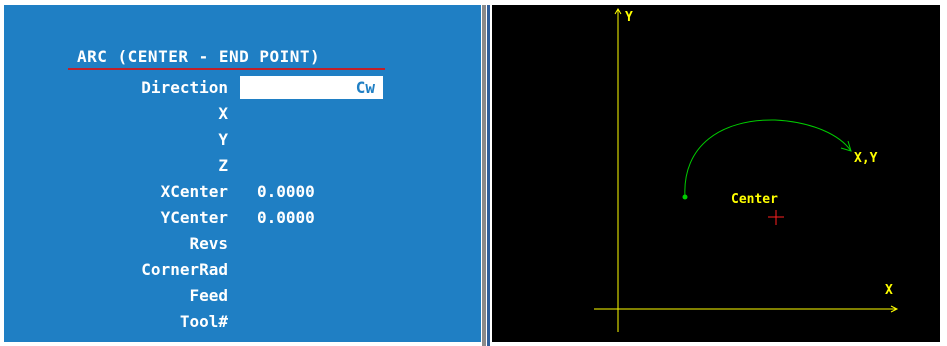 The width and height of the screenshot is (947, 346). What do you see at coordinates (194, 191) in the screenshot?
I see `label-xcenter: XCenter` at bounding box center [194, 191].